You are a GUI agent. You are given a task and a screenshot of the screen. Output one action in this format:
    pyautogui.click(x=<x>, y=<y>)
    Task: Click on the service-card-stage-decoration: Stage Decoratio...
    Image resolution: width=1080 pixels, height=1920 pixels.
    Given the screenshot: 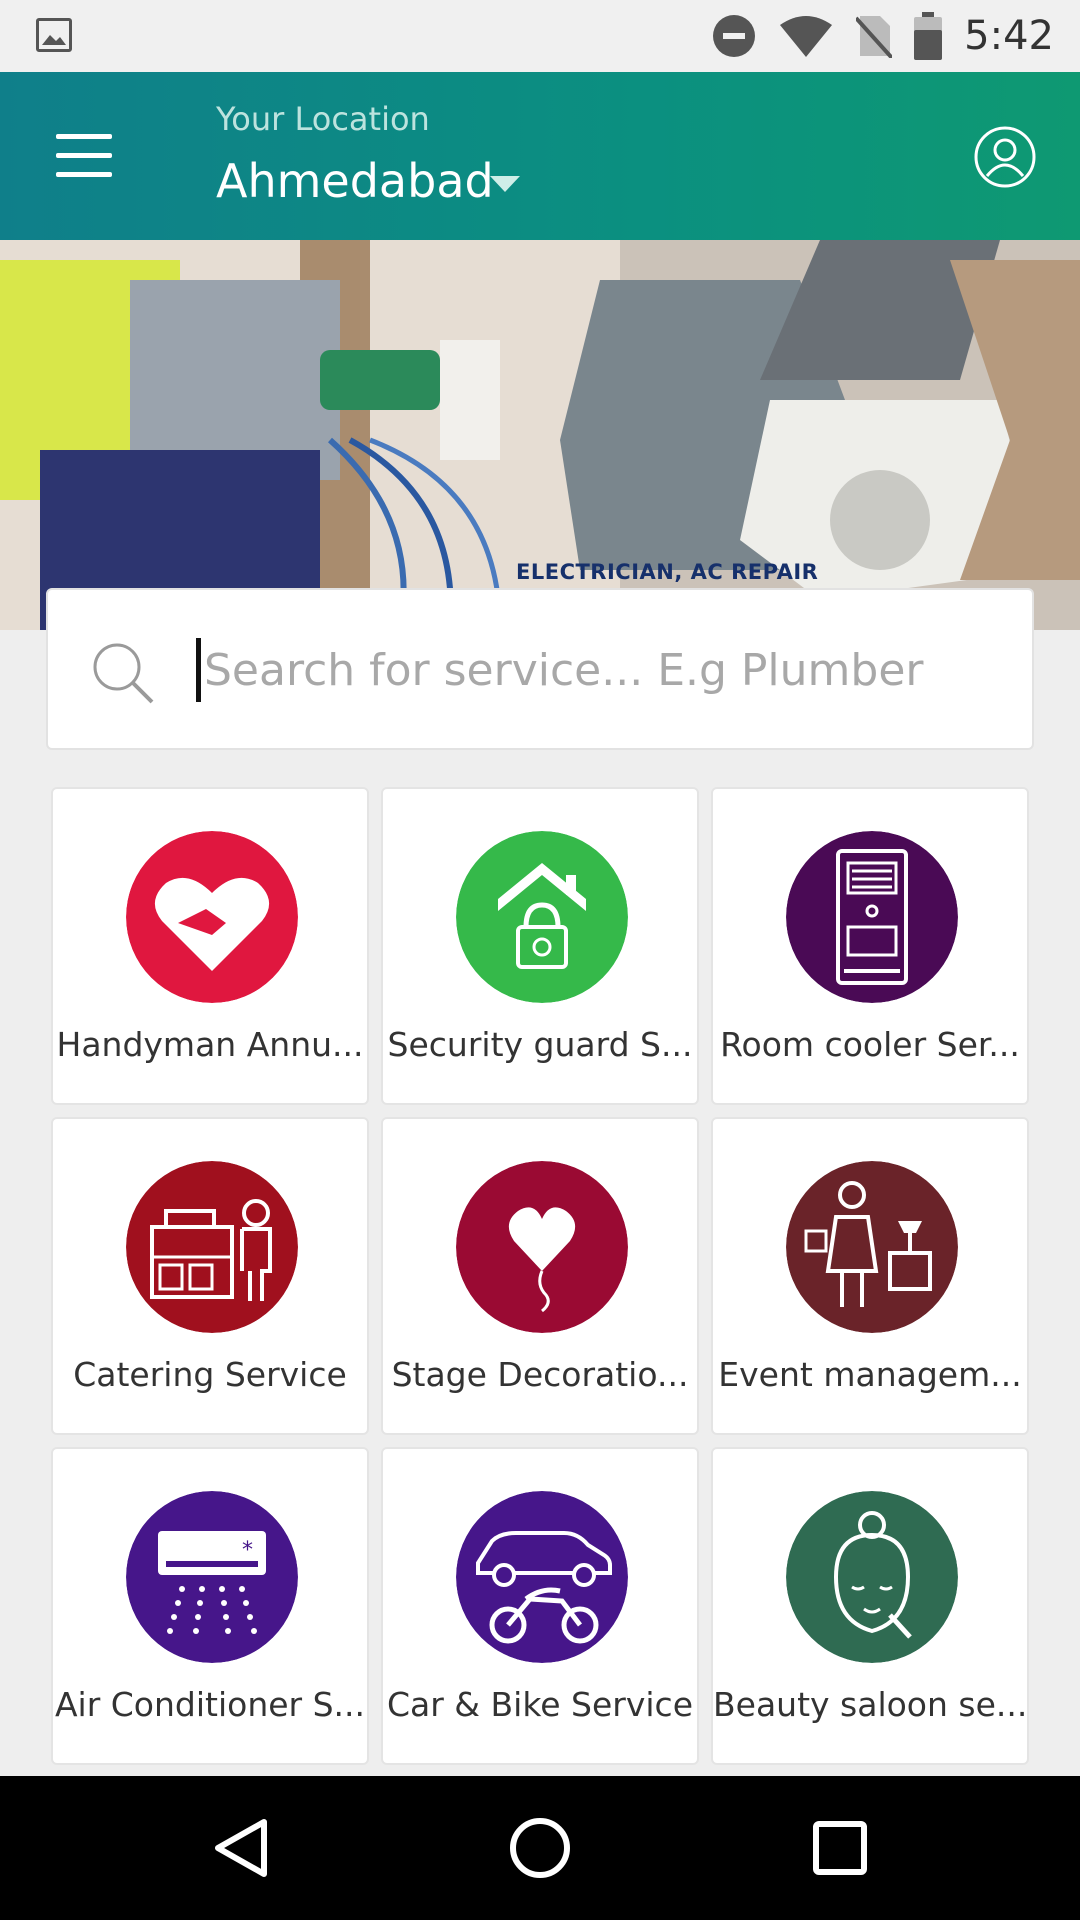 What is the action you would take?
    pyautogui.click(x=540, y=1276)
    